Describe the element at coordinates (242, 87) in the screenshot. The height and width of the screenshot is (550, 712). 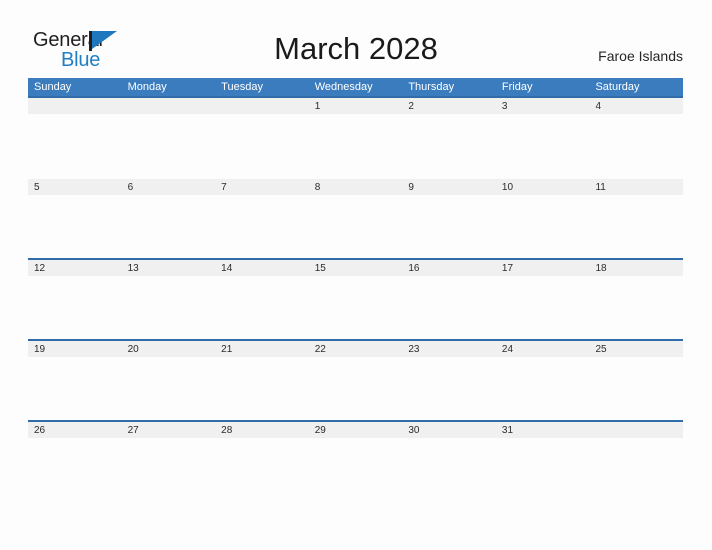
I see `weekday-tuesday: Tuesday` at that location.